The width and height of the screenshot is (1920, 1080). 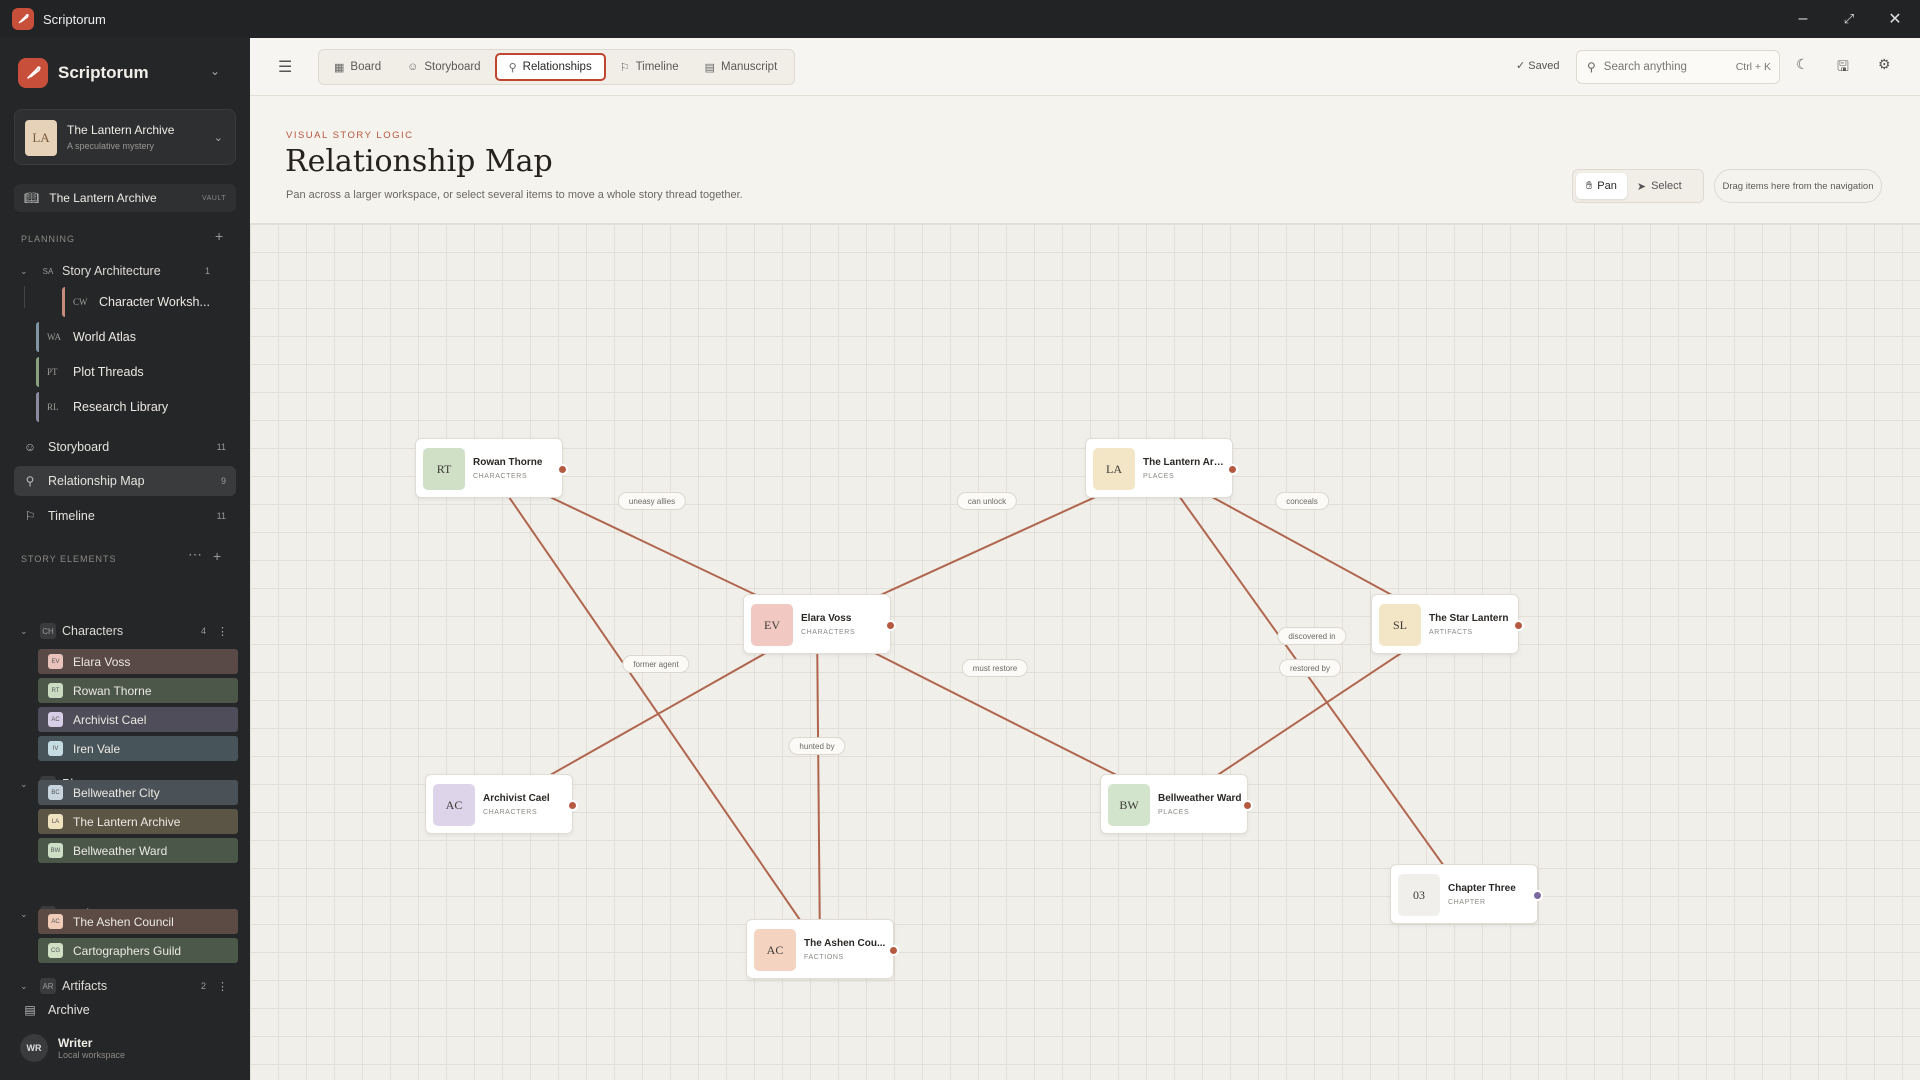 What do you see at coordinates (125, 271) in the screenshot?
I see `tree-group-story-architecture: ⌄ SA Story Architecture 1` at bounding box center [125, 271].